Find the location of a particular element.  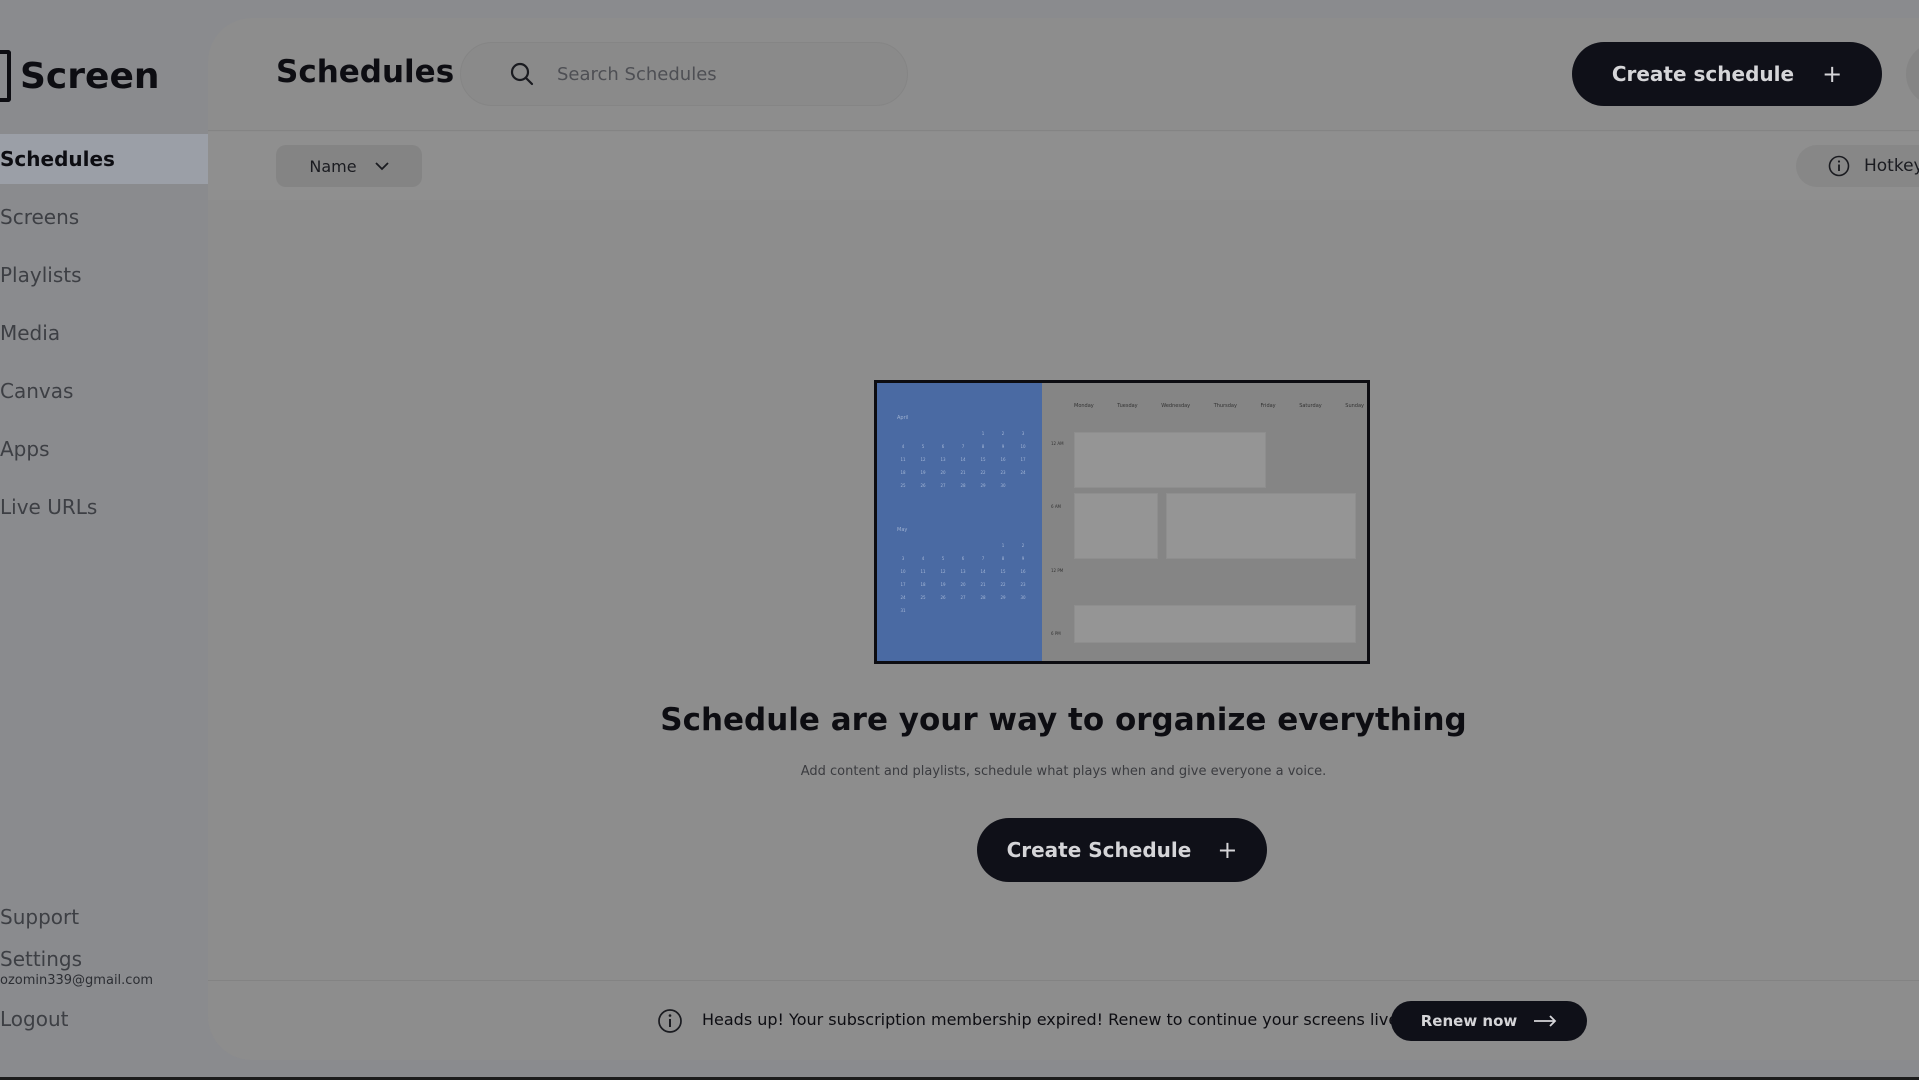

time-label: 6 PM is located at coordinates (1056, 633).